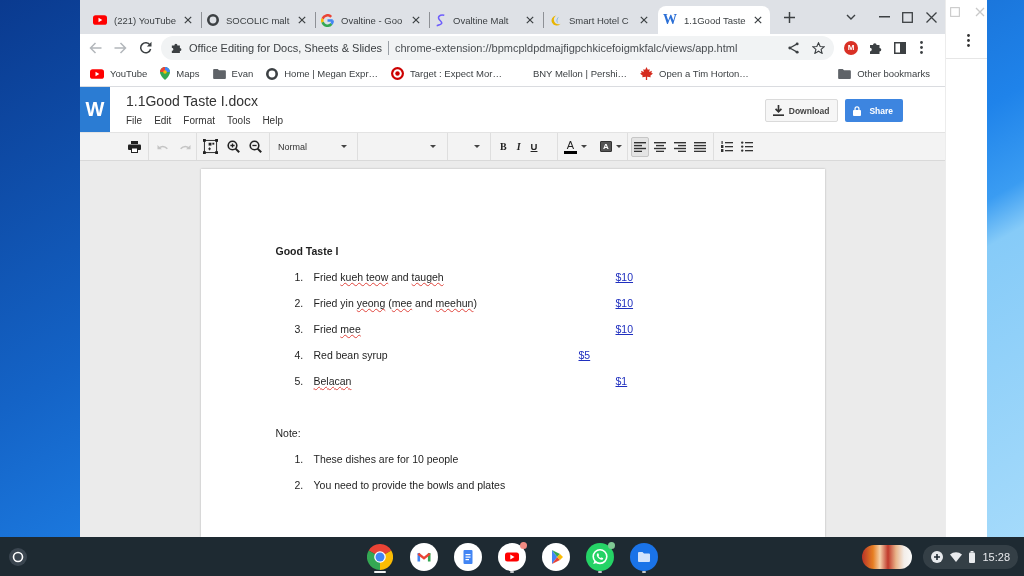  What do you see at coordinates (378, 277) in the screenshot?
I see `list-item-text: Fried kueh teow and taugeh` at bounding box center [378, 277].